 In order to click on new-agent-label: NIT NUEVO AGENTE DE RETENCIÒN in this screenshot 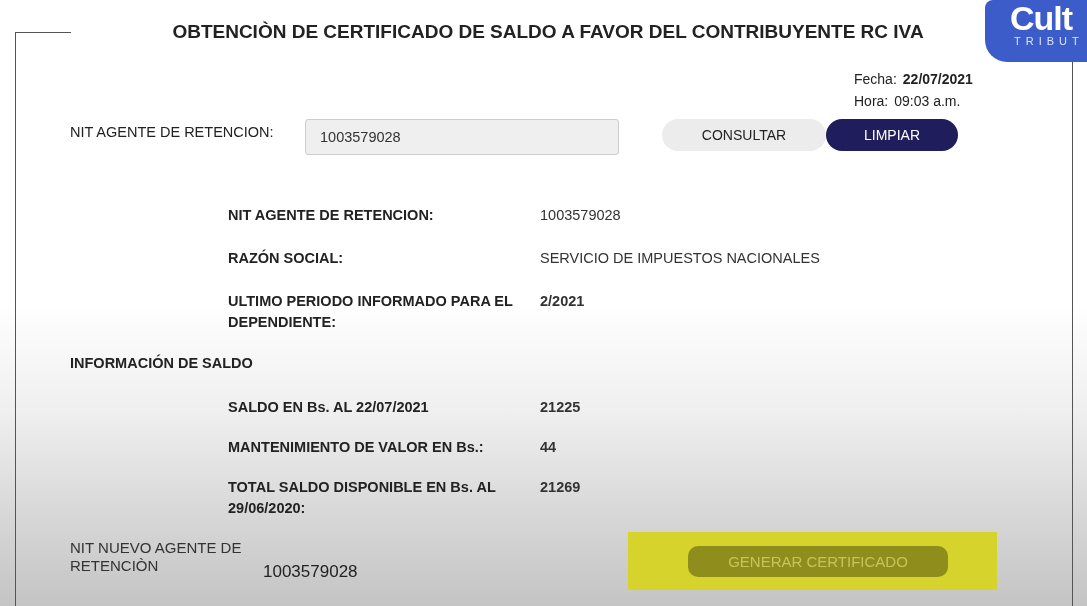, I will do `click(156, 557)`.